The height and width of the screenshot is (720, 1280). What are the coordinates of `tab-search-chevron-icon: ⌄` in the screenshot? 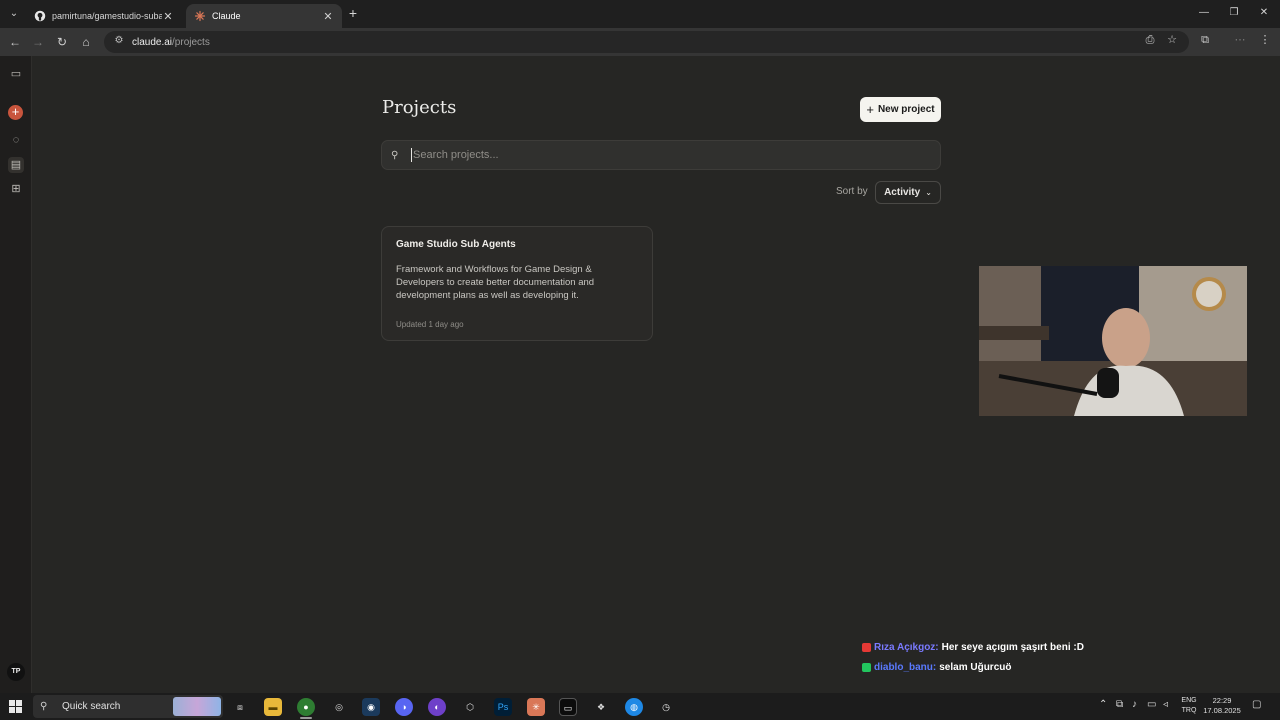 It's located at (14, 14).